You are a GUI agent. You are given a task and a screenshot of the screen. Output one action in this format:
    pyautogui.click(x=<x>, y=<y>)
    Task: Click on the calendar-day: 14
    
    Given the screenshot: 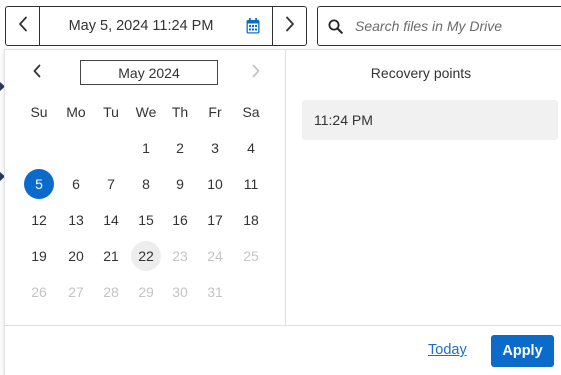 What is the action you would take?
    pyautogui.click(x=111, y=220)
    